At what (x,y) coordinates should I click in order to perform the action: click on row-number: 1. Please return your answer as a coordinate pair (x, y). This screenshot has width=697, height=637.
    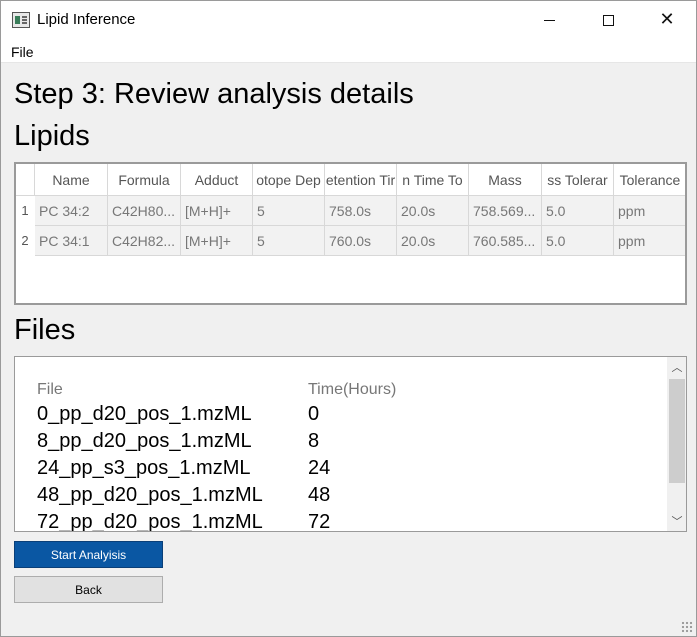
    Looking at the image, I should click on (25, 211).